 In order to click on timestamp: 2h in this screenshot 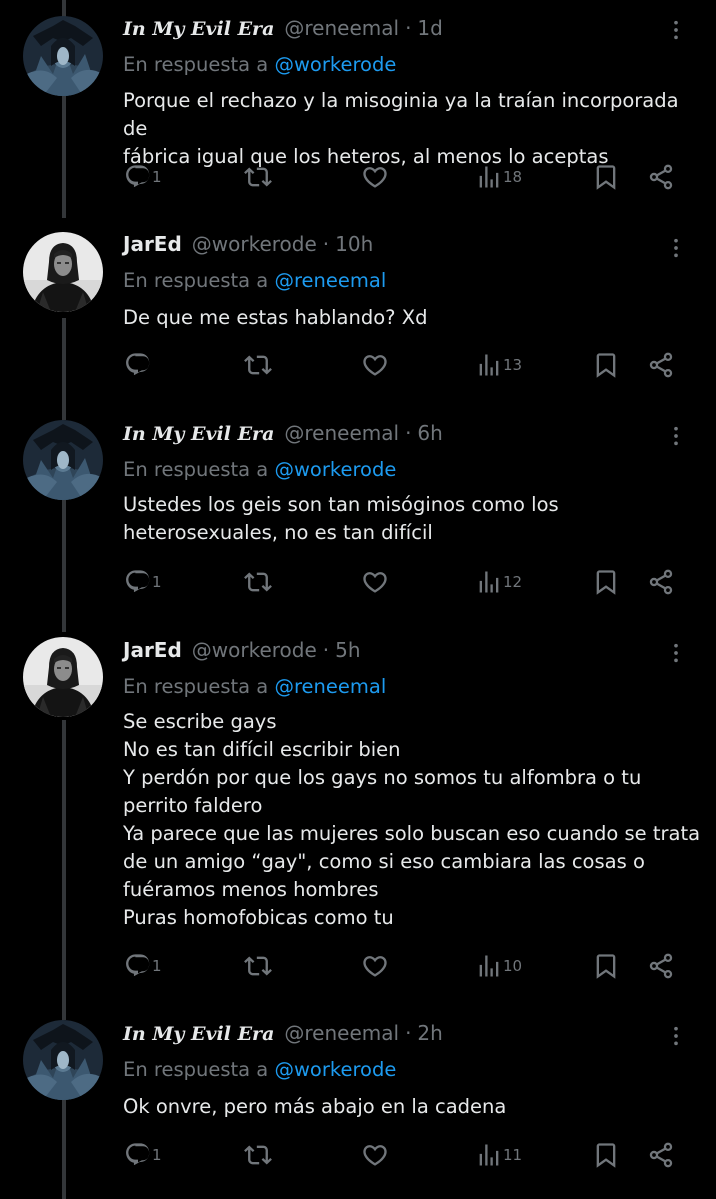, I will do `click(429, 1033)`.